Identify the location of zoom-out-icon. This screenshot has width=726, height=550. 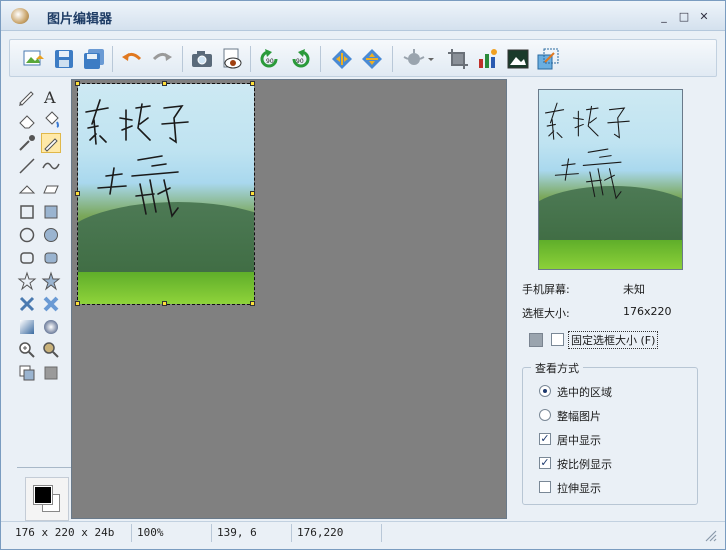
(51, 350).